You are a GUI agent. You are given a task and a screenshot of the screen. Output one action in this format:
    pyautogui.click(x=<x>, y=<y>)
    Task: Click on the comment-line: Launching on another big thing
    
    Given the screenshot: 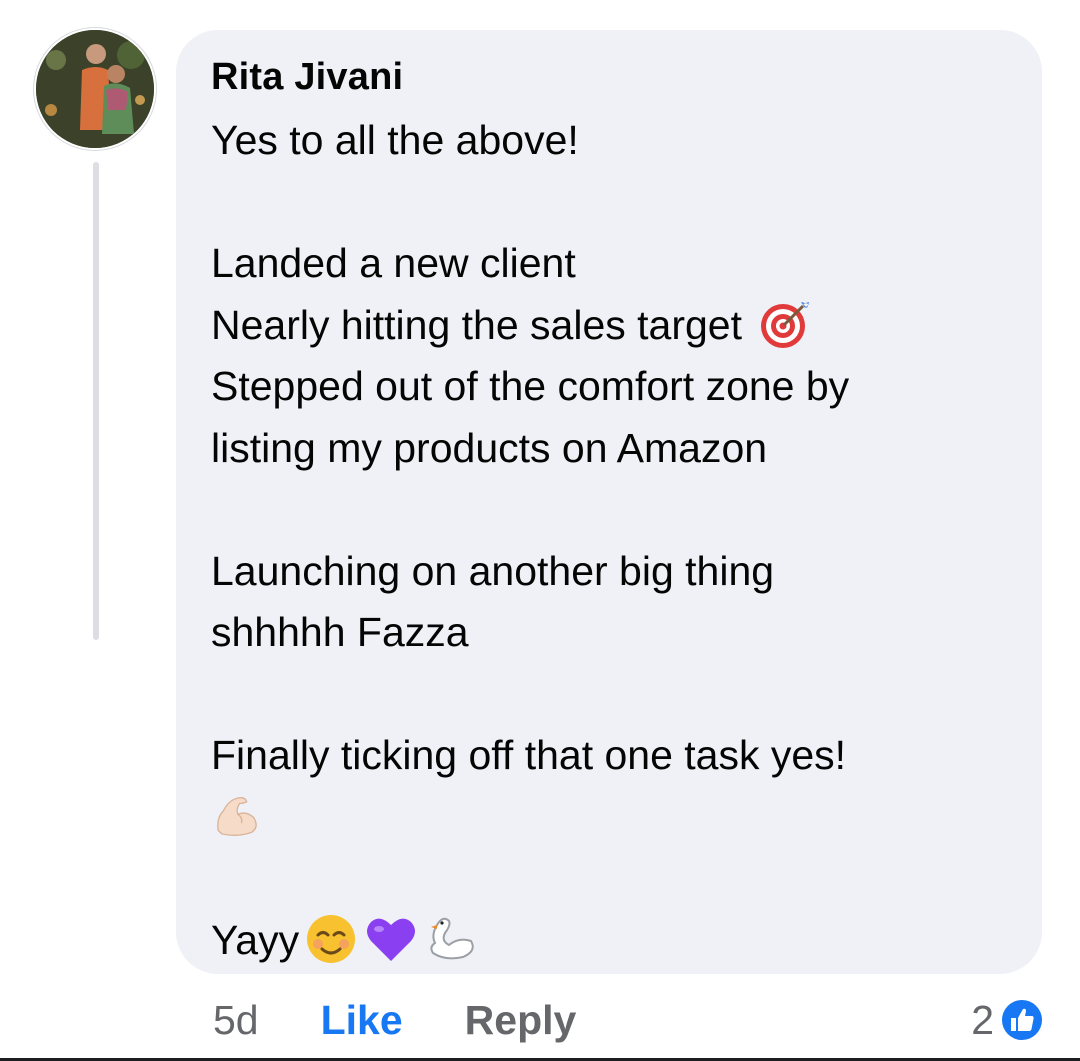 What is the action you would take?
    pyautogui.click(x=608, y=572)
    